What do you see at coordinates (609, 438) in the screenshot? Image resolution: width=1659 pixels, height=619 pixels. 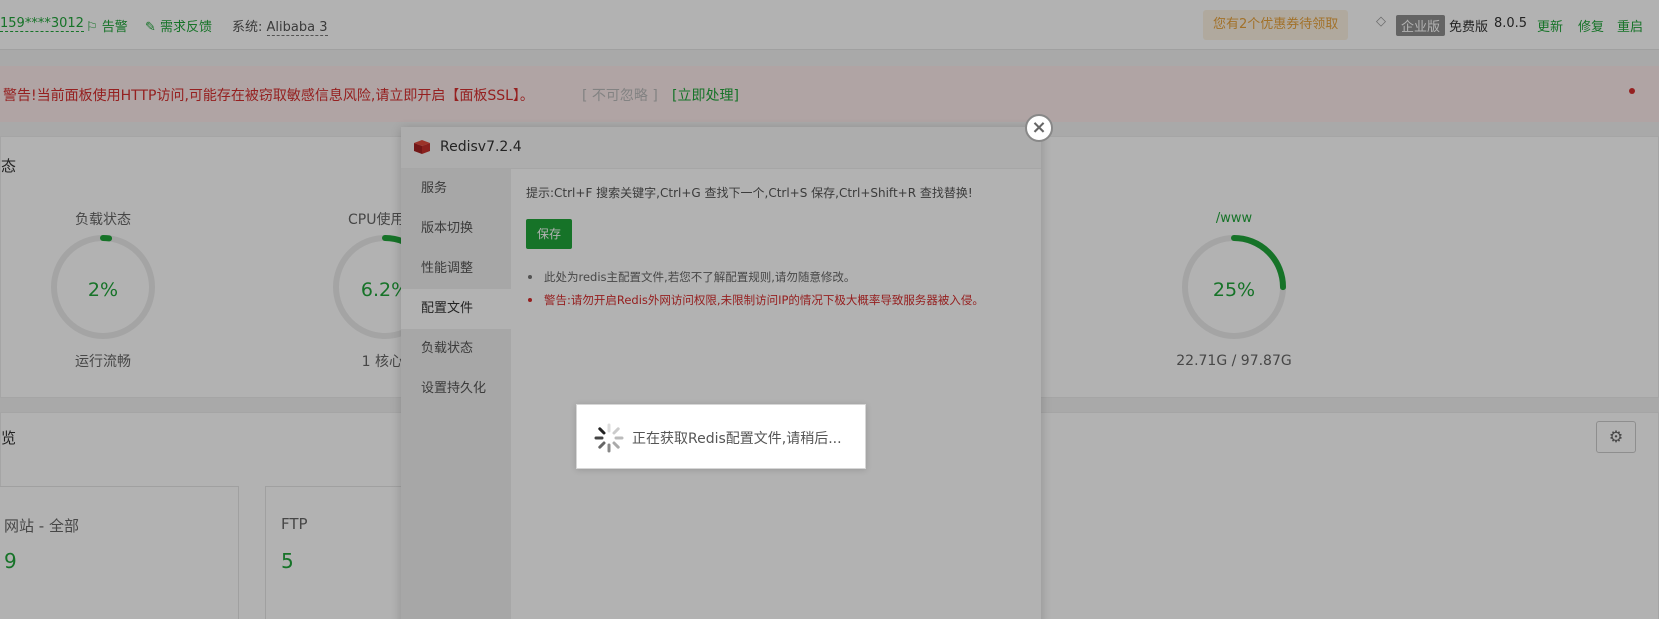 I see `spinner-icon` at bounding box center [609, 438].